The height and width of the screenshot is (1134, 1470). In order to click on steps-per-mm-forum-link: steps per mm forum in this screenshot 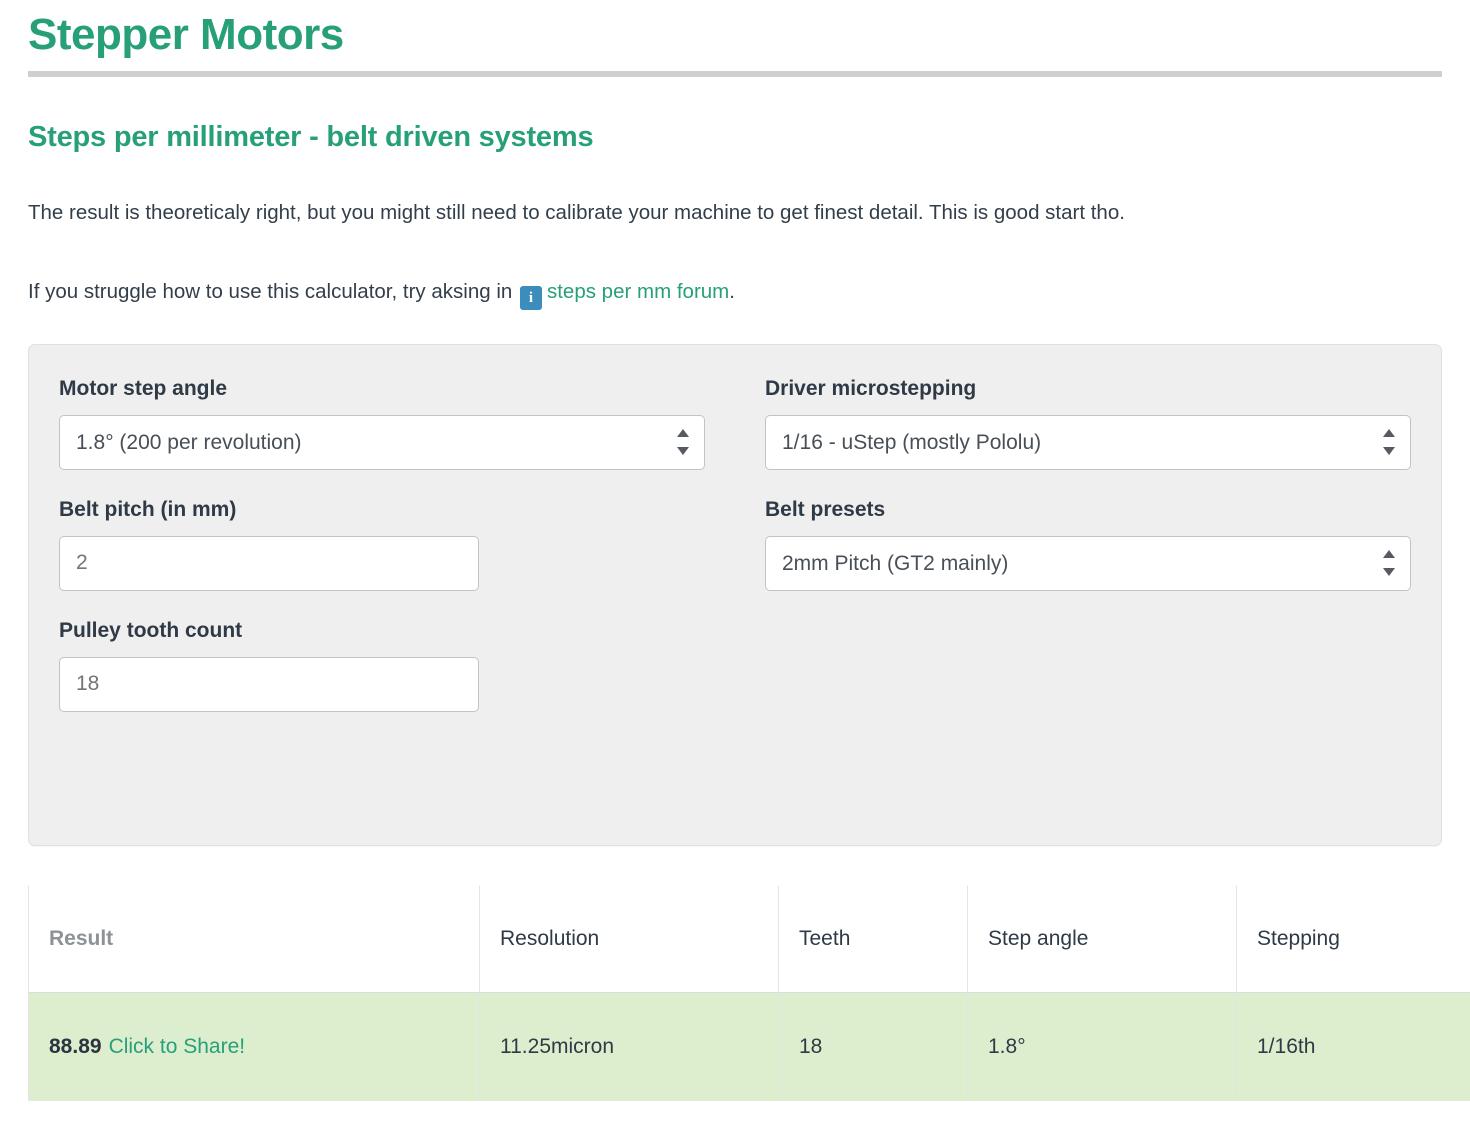, I will do `click(638, 291)`.